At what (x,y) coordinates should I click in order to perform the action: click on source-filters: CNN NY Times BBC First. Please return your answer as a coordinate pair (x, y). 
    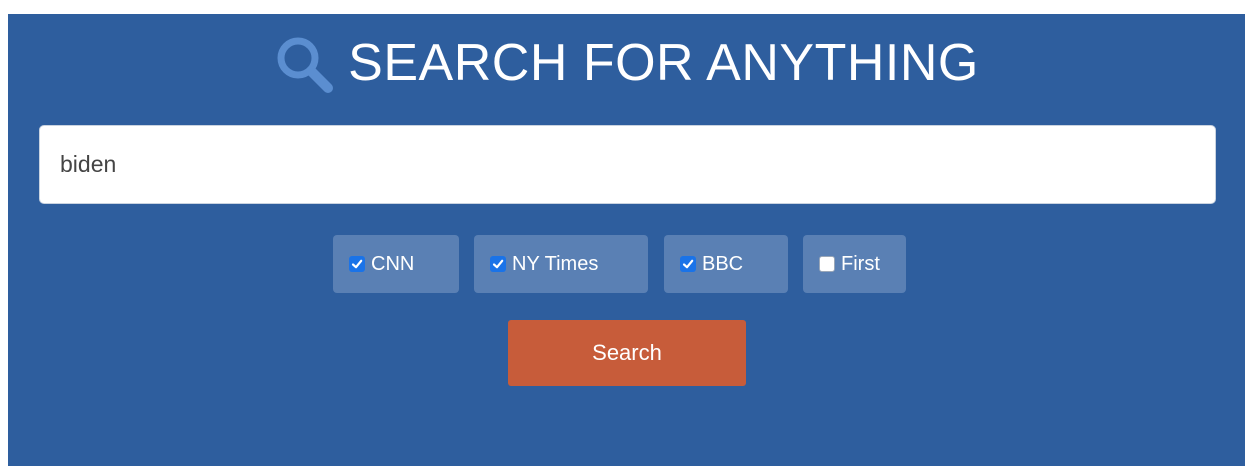
    Looking at the image, I should click on (626, 264).